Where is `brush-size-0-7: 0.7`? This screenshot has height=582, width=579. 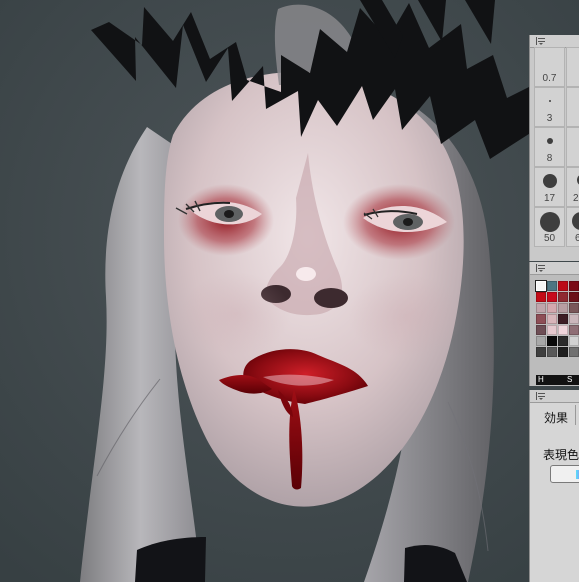 brush-size-0-7: 0.7 is located at coordinates (549, 67).